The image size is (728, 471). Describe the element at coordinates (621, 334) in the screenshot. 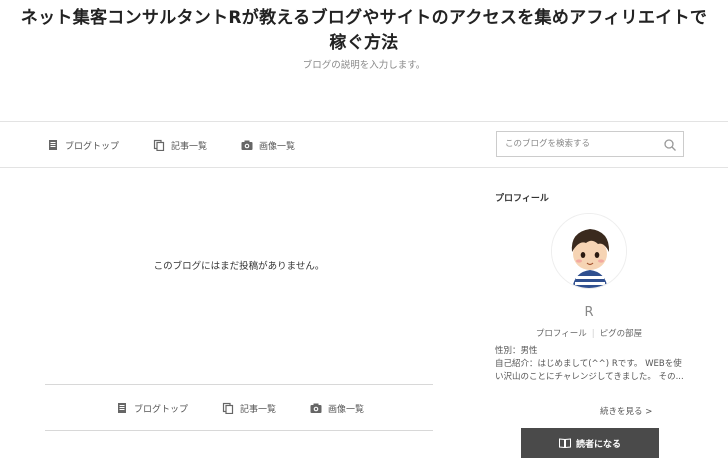

I see `pigg-room-link: ピグの部屋` at that location.